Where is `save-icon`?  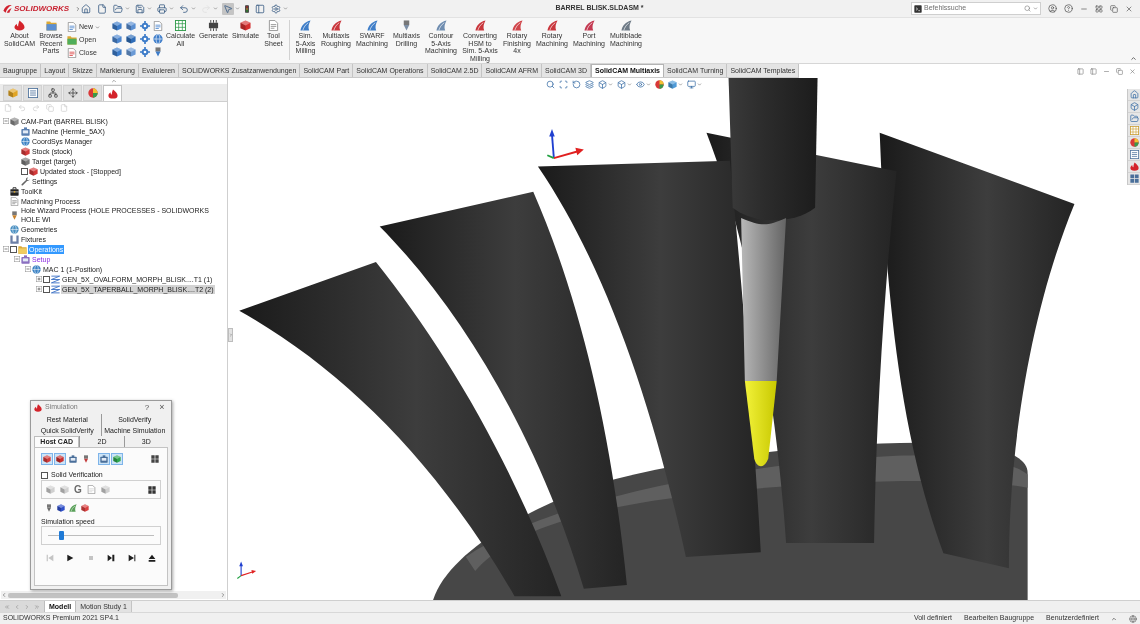
save-icon is located at coordinates (140, 8).